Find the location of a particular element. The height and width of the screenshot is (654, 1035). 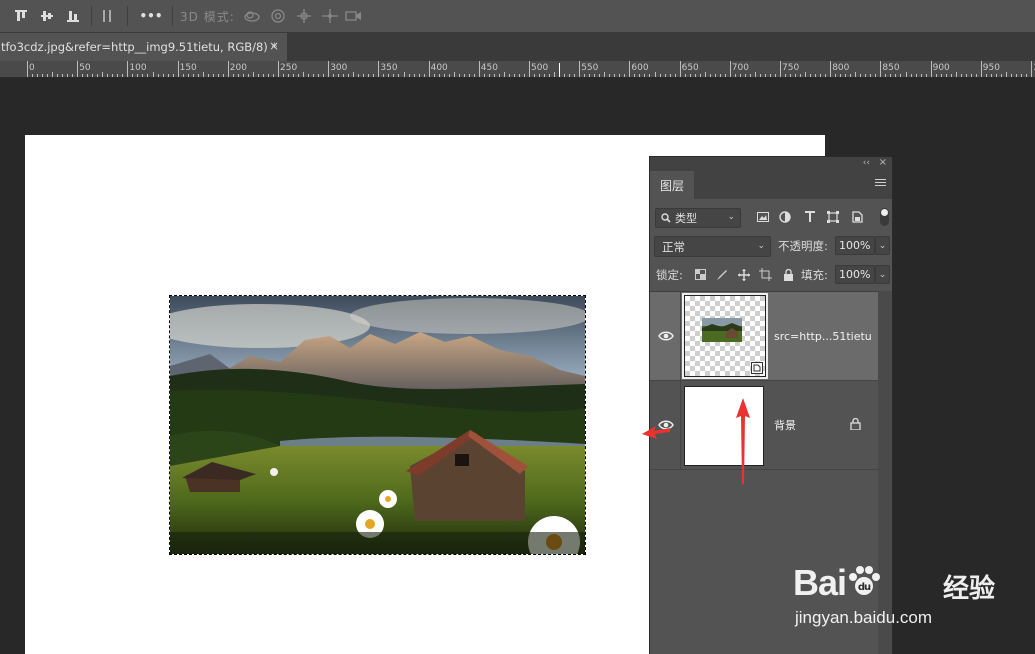

align-top-icon is located at coordinates (21, 16).